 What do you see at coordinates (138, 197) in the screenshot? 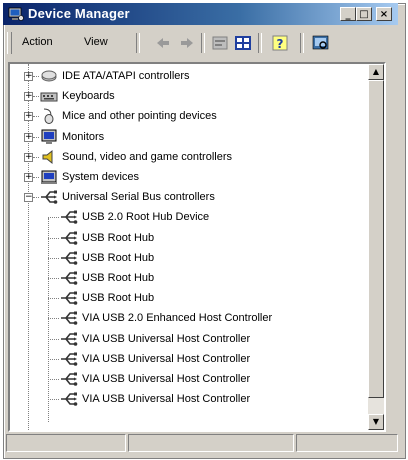
I see `tree-category-label: Universal Serial Bus controllers` at bounding box center [138, 197].